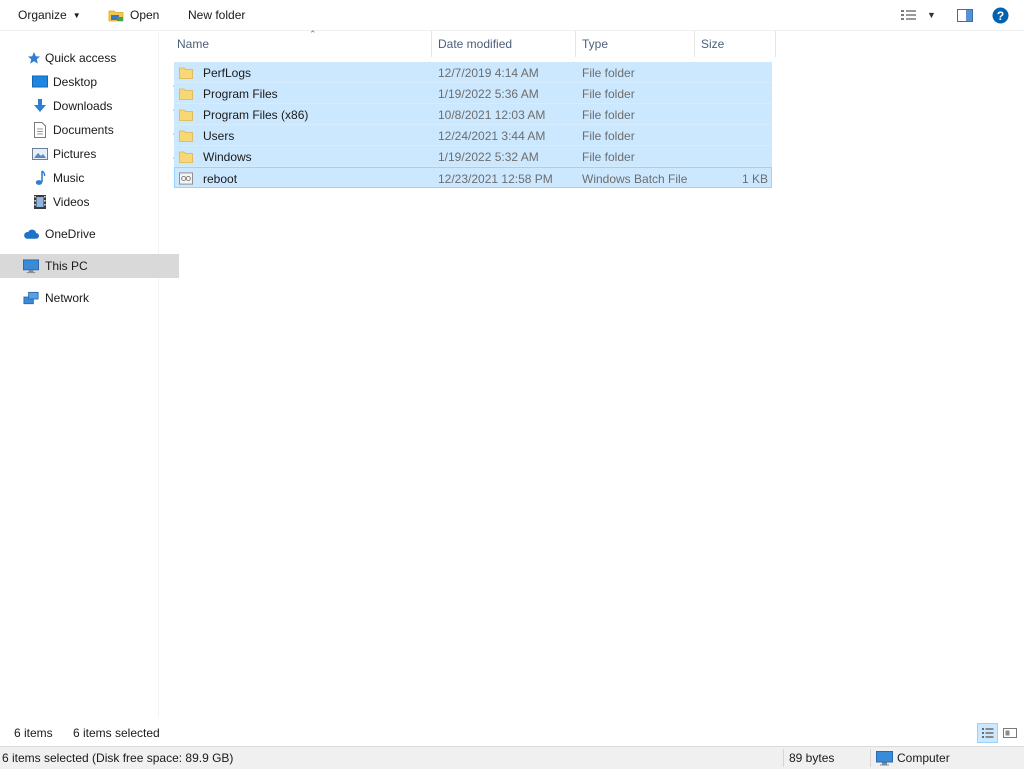 The image size is (1024, 769). Describe the element at coordinates (301, 43) in the screenshot. I see `column-header-name: Name ⌃` at that location.